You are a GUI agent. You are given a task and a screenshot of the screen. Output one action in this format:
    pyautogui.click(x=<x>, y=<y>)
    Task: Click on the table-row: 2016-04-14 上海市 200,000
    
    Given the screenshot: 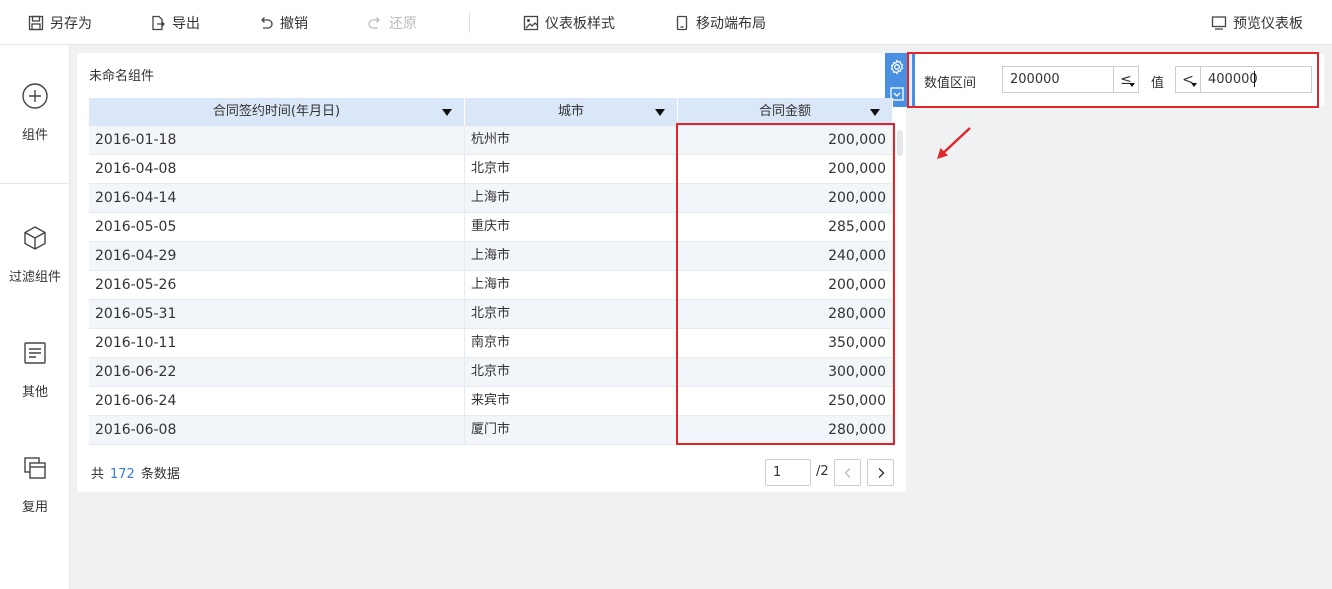 What is the action you would take?
    pyautogui.click(x=491, y=198)
    